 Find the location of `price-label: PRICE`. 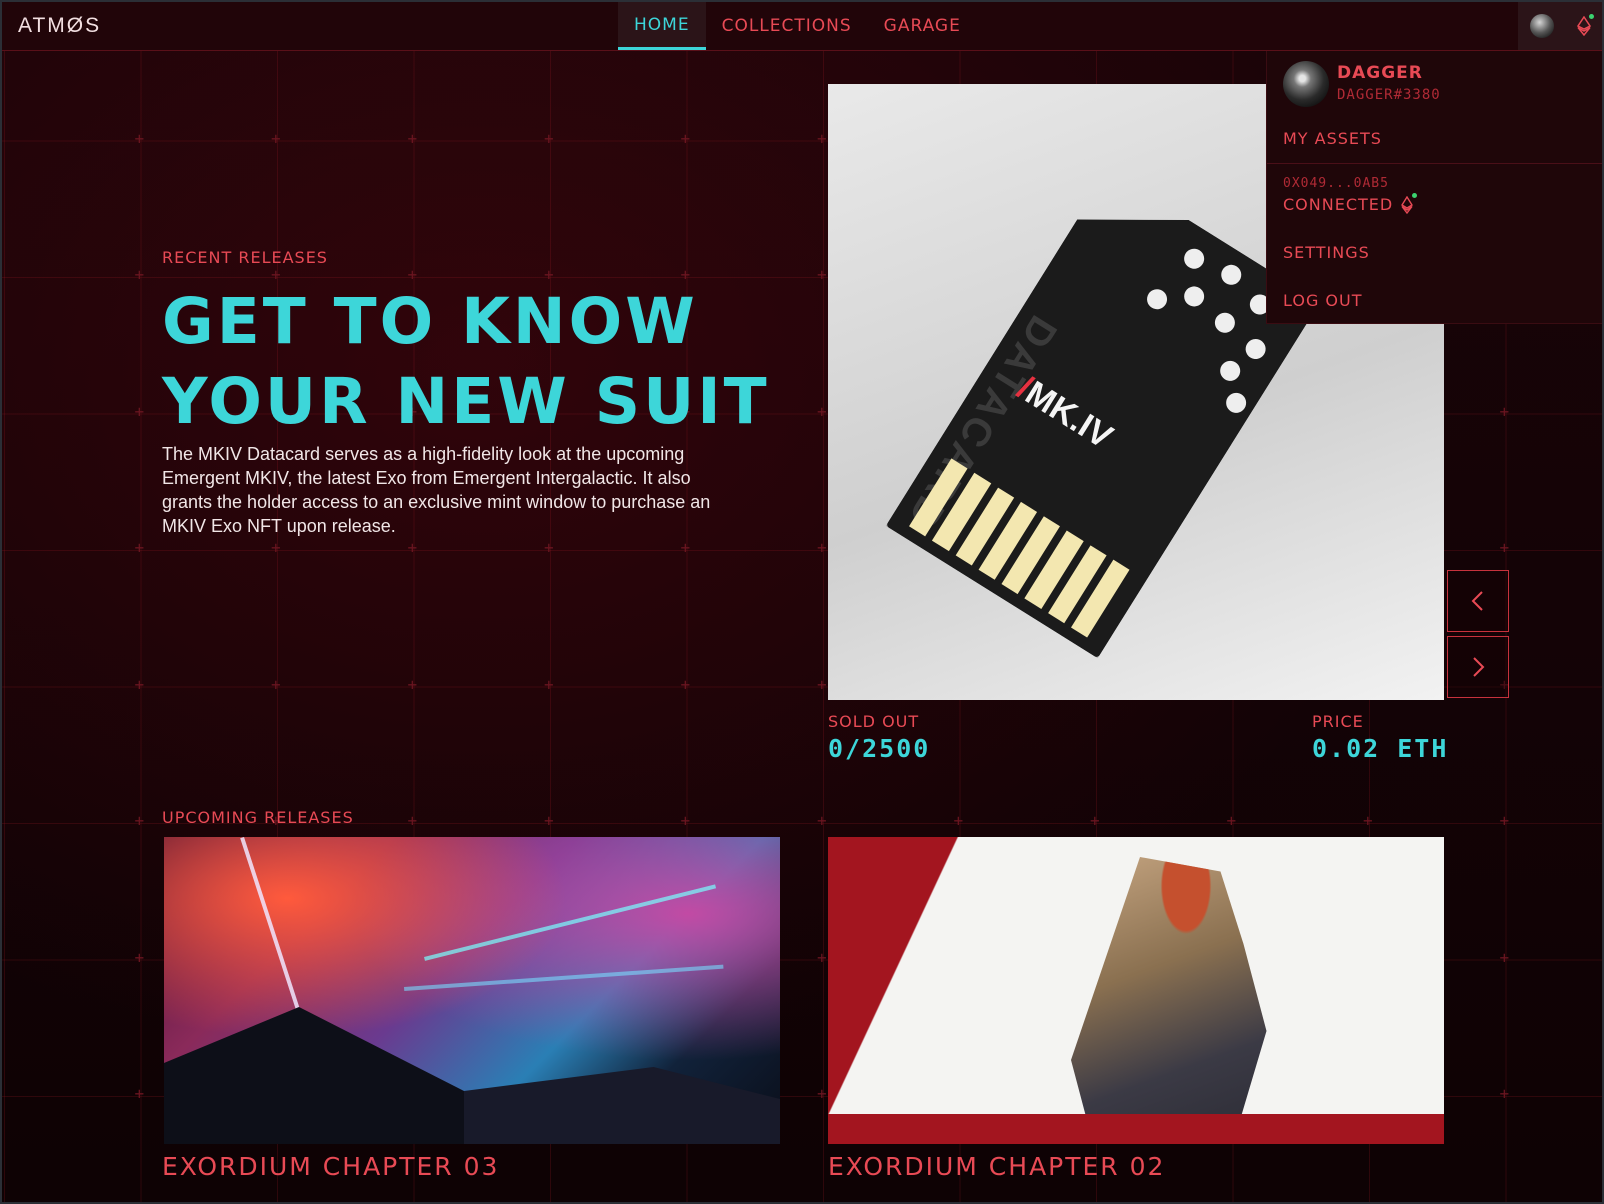

price-label: PRICE is located at coordinates (1338, 721).